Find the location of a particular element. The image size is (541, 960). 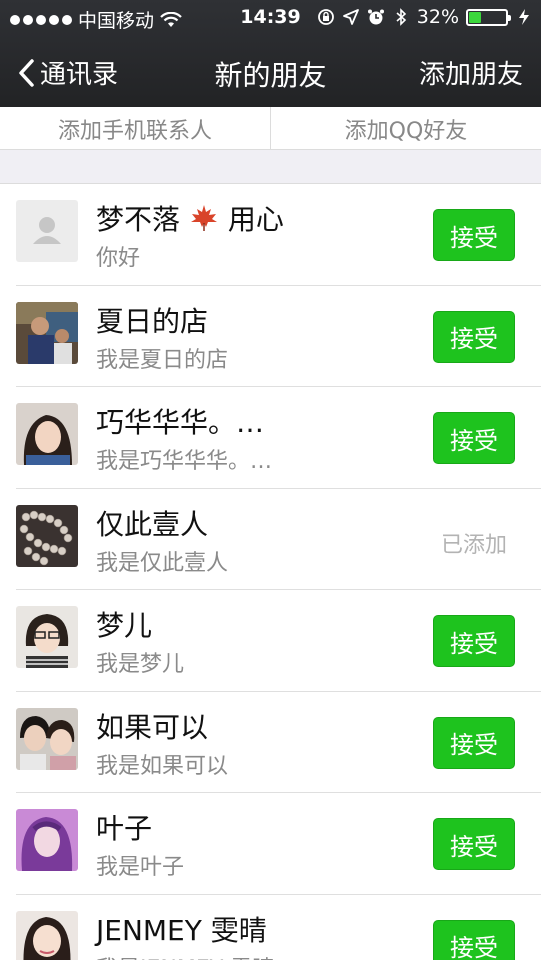

add-options-row: 添加手机联系人 添加QQ好友 is located at coordinates (270, 128).